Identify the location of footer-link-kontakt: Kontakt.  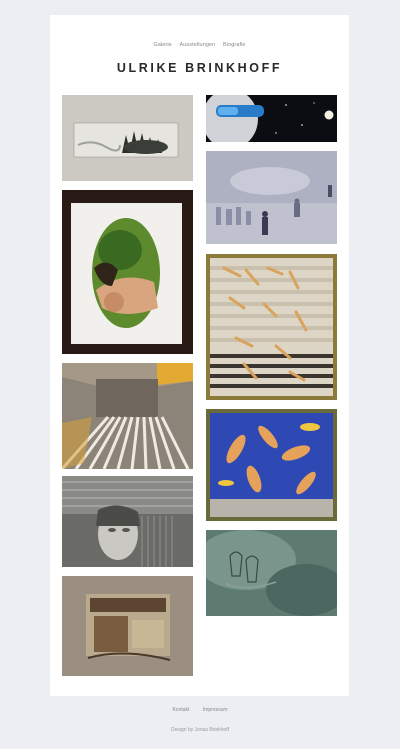
(180, 710).